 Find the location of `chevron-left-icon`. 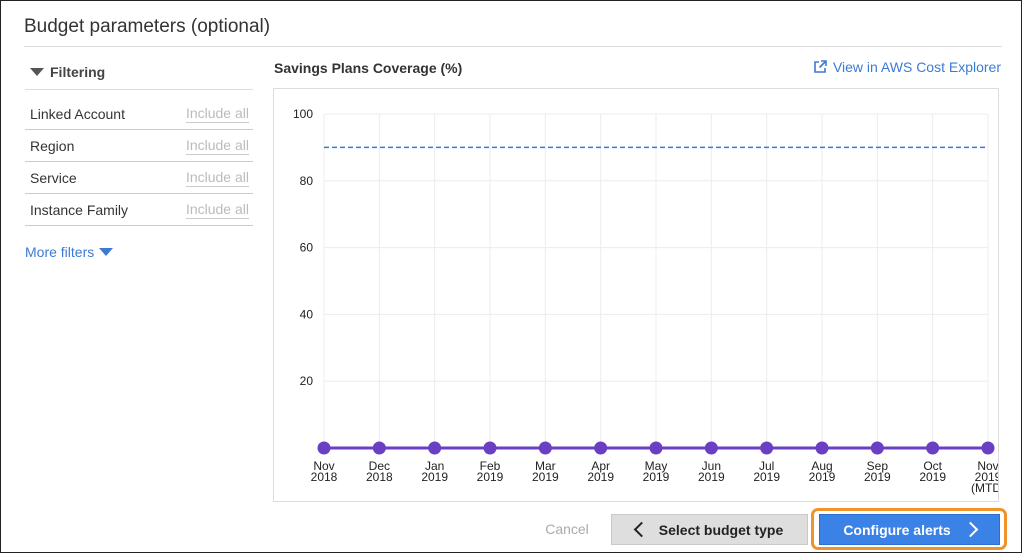

chevron-left-icon is located at coordinates (641, 529).